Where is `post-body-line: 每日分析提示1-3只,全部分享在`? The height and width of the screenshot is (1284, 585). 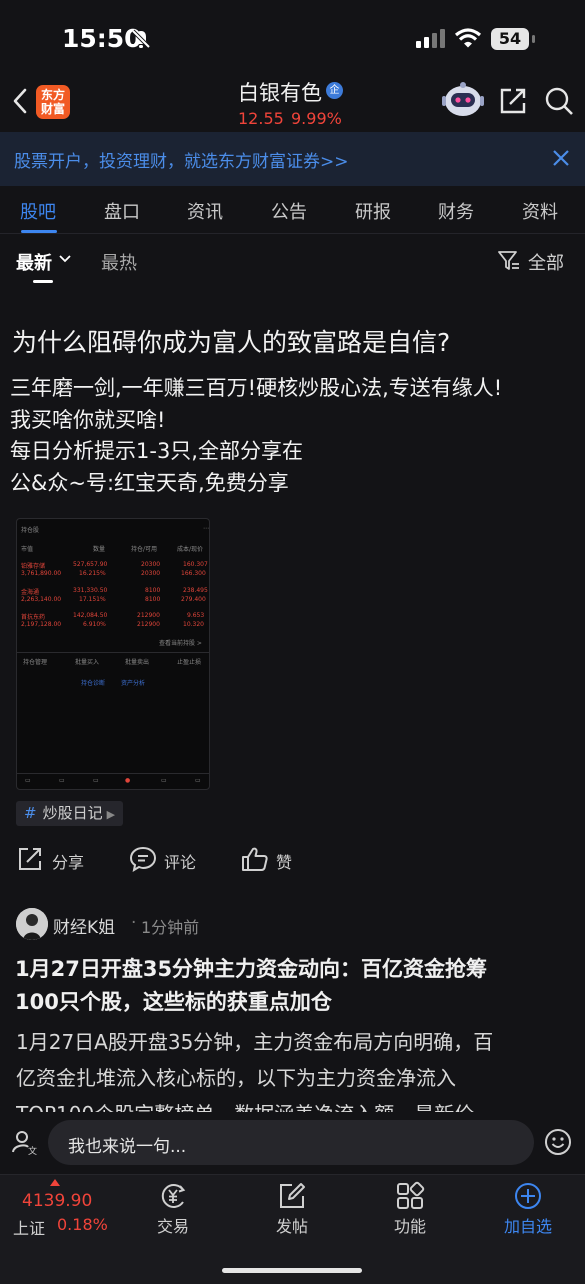 post-body-line: 每日分析提示1-3只,全部分享在 is located at coordinates (156, 451).